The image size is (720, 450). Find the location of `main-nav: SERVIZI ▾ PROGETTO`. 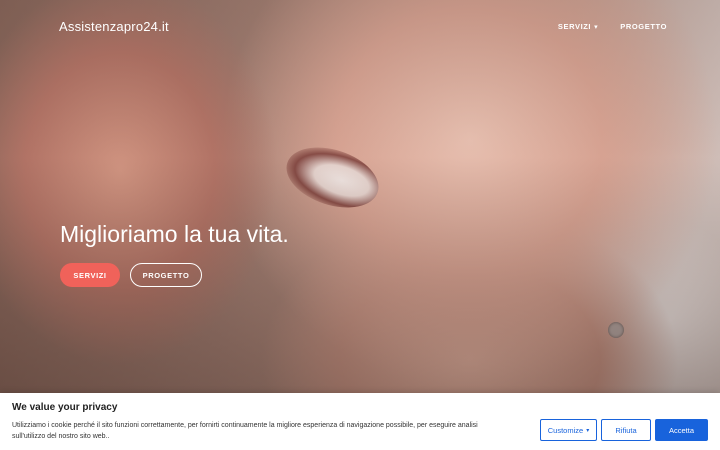

main-nav: SERVIZI ▾ PROGETTO is located at coordinates (612, 26).